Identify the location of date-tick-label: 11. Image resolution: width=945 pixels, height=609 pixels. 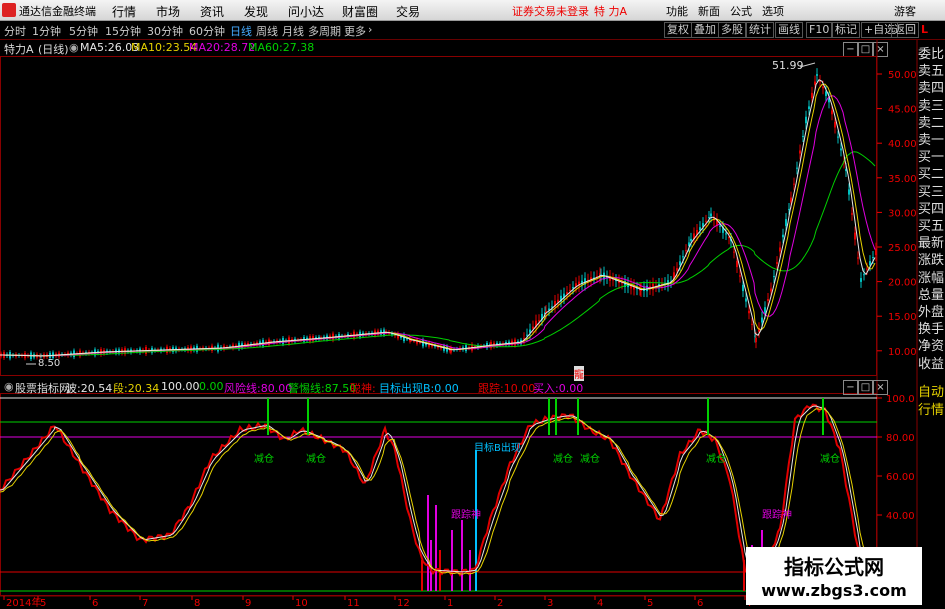
(353, 603).